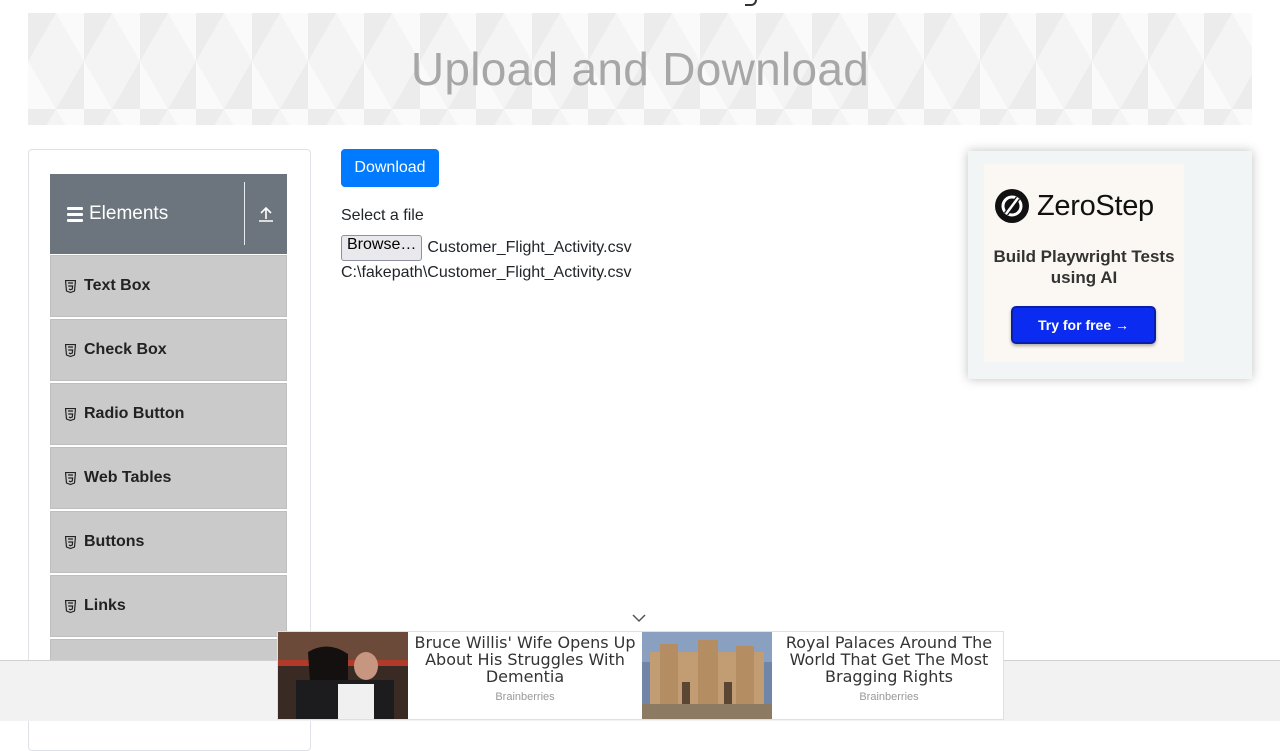 This screenshot has height=751, width=1280. I want to click on sidebar-item-web-tables: Web Tables, so click(168, 478).